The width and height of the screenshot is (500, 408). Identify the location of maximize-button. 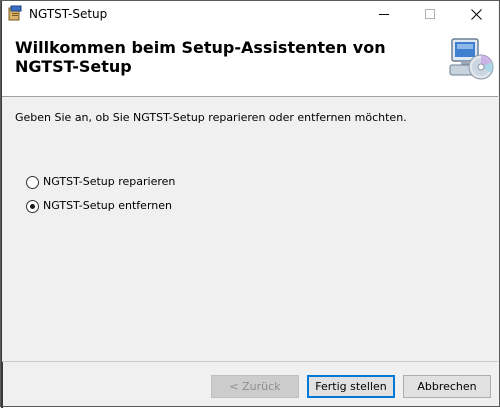
(430, 14).